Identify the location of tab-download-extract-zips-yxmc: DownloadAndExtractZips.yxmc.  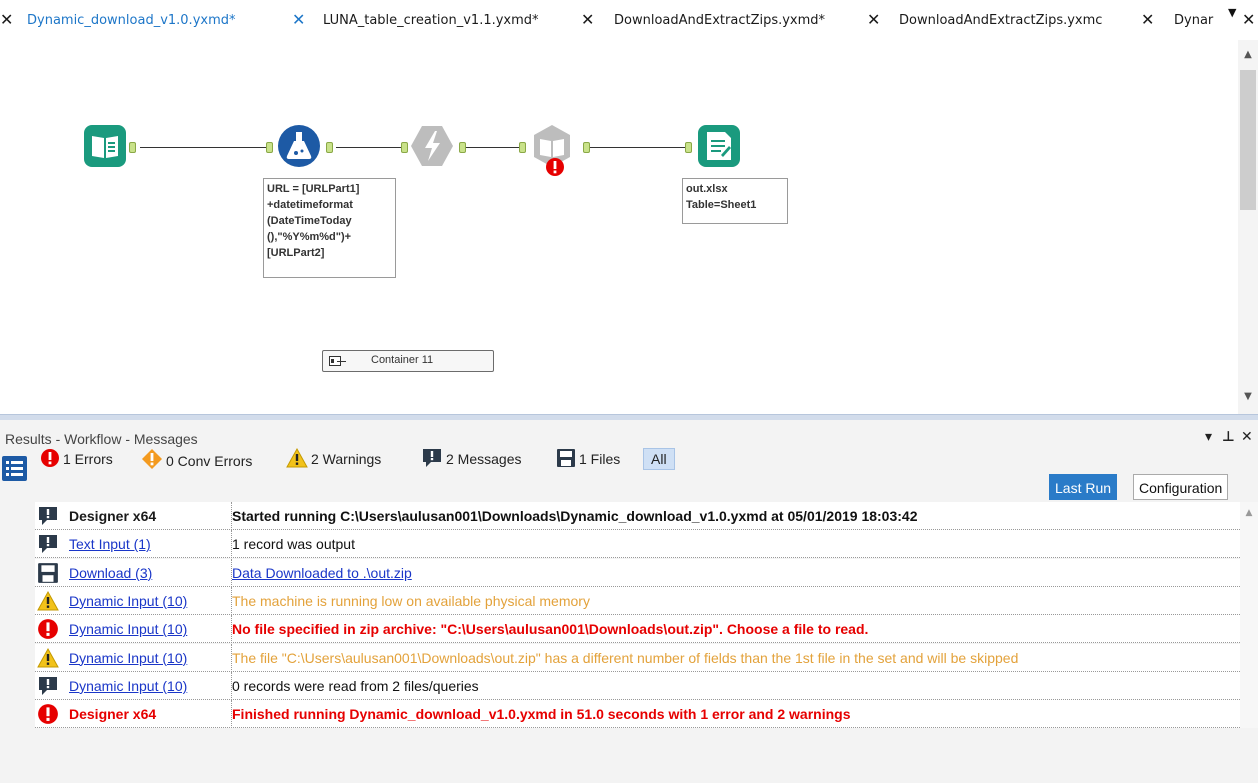
(1000, 21).